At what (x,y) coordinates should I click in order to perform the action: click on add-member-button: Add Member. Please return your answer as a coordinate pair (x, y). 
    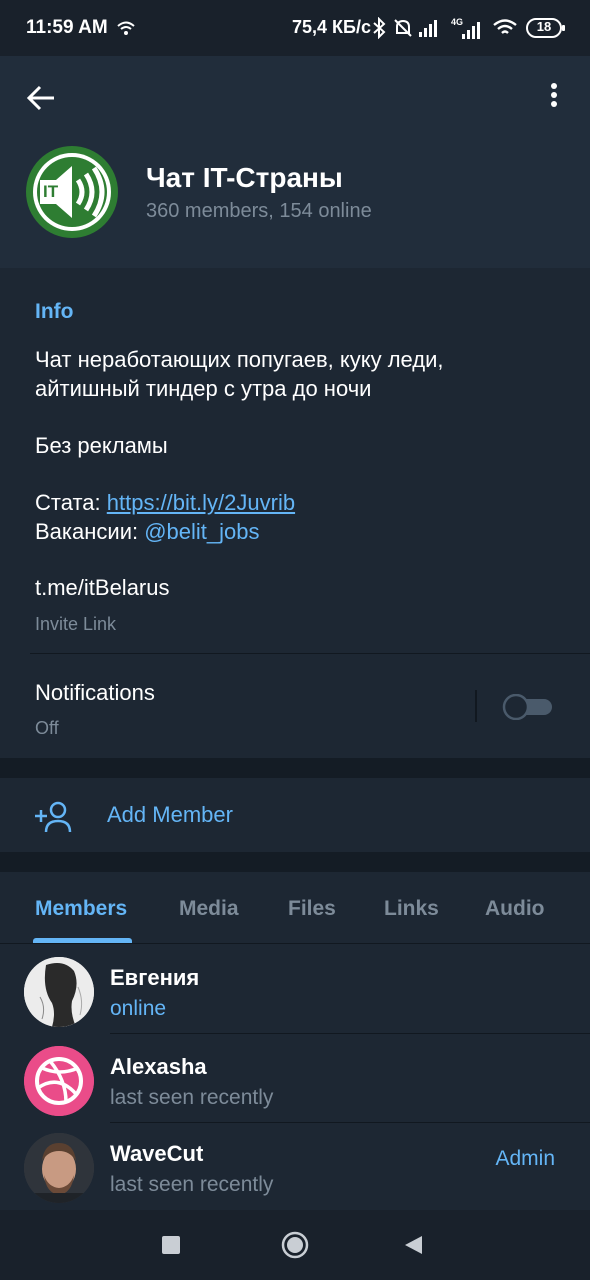
    Looking at the image, I should click on (295, 815).